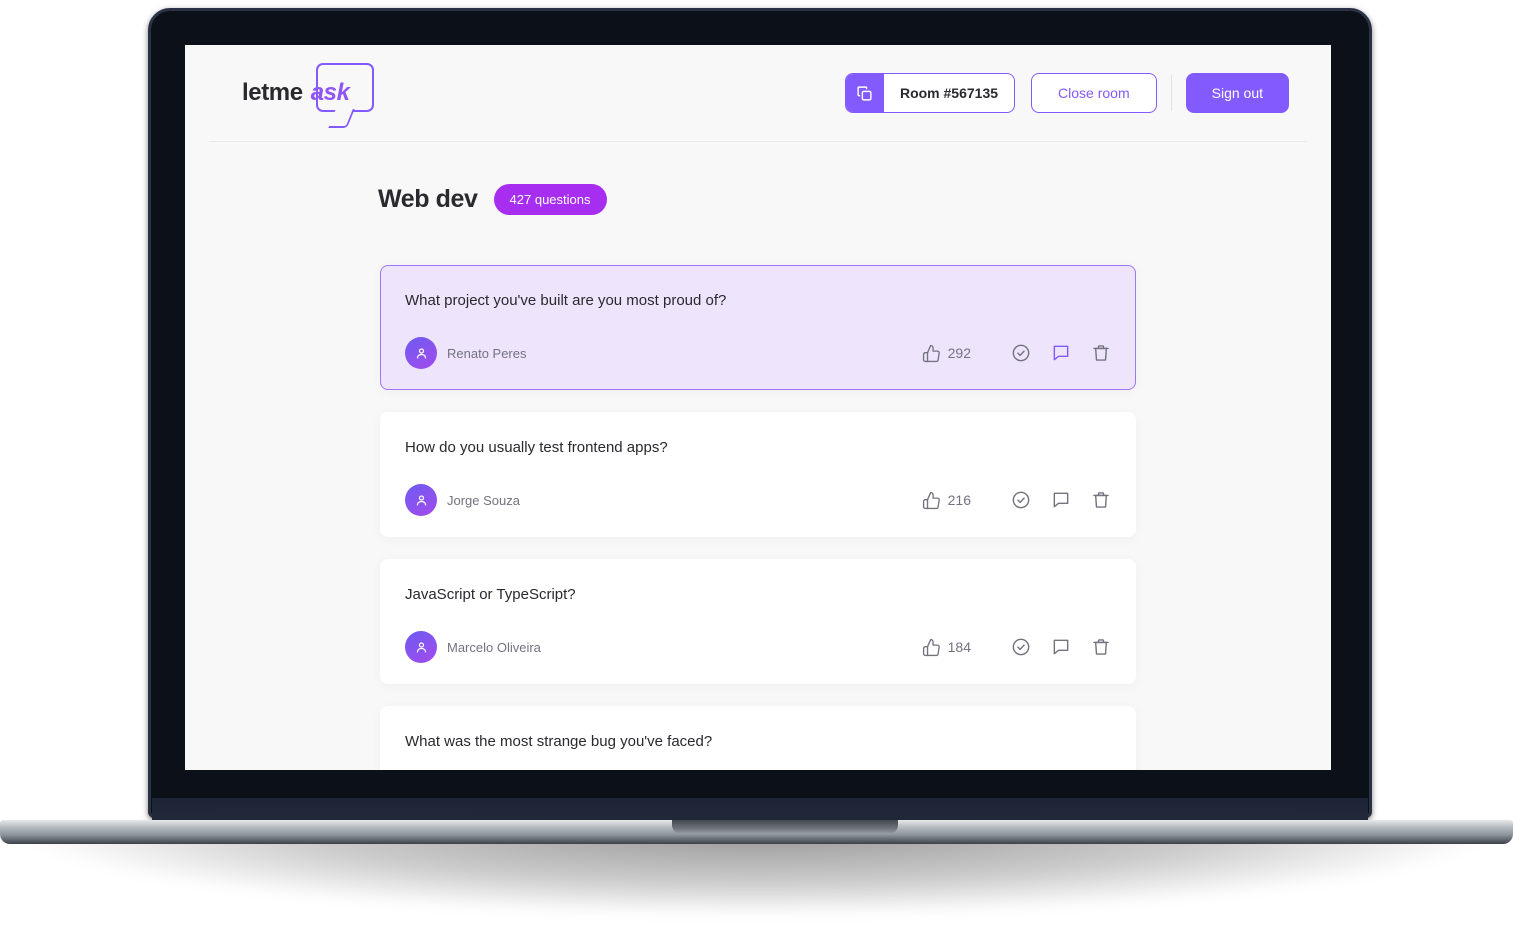  Describe the element at coordinates (272, 92) in the screenshot. I see `logo-primary-text: letme` at that location.